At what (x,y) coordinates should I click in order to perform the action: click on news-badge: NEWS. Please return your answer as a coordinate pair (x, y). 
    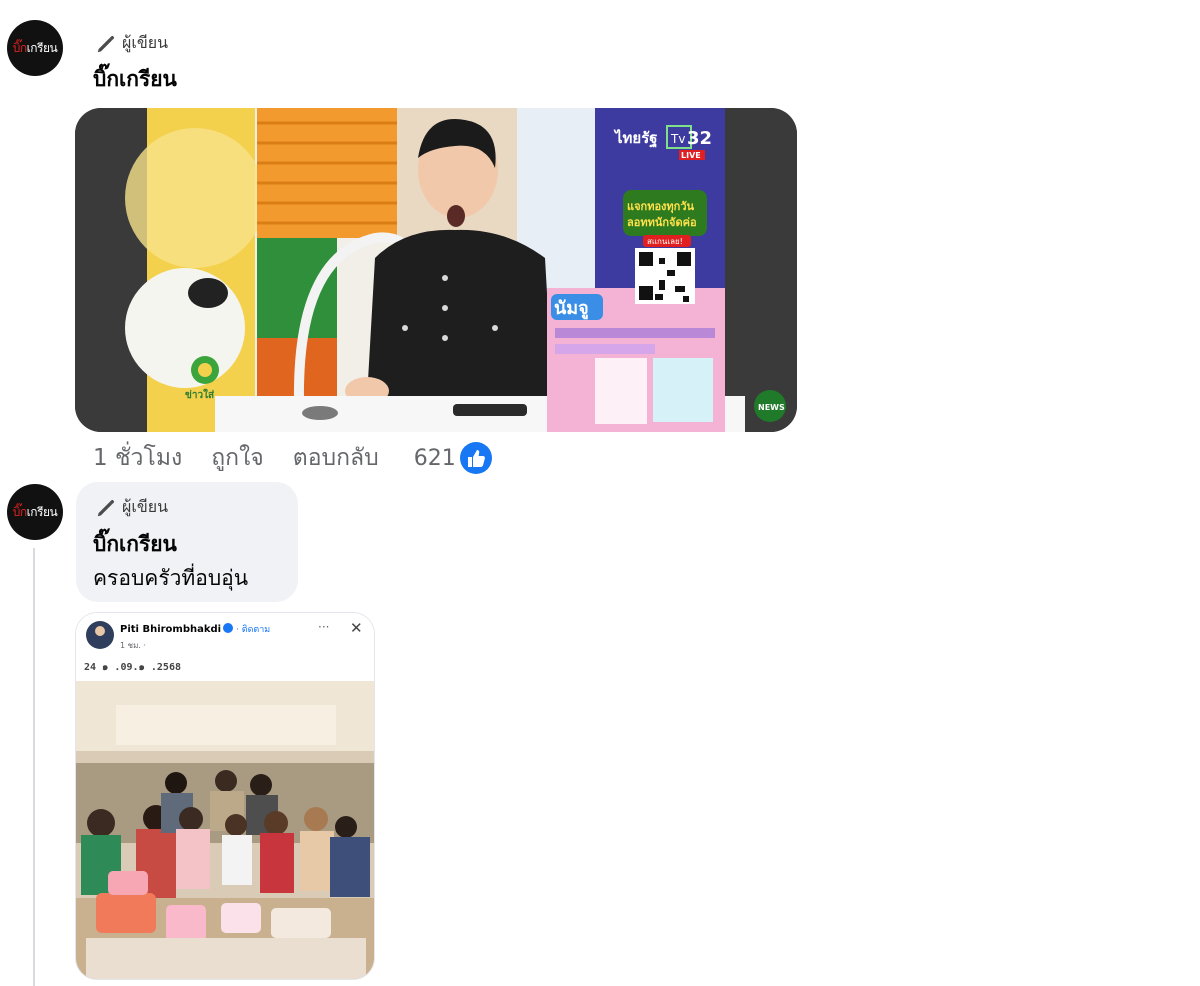
    Looking at the image, I should click on (771, 407).